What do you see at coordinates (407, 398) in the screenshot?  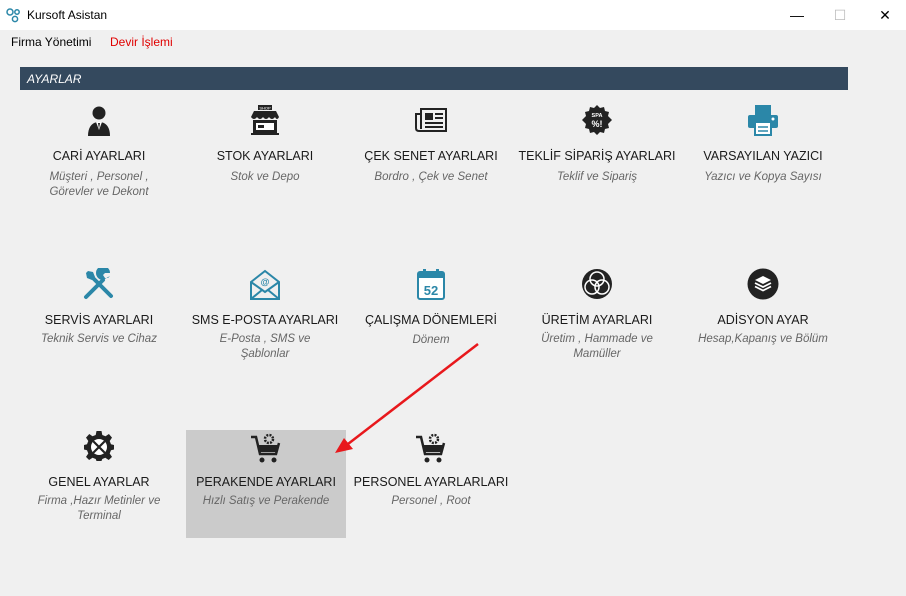 I see `annotation-arrow` at bounding box center [407, 398].